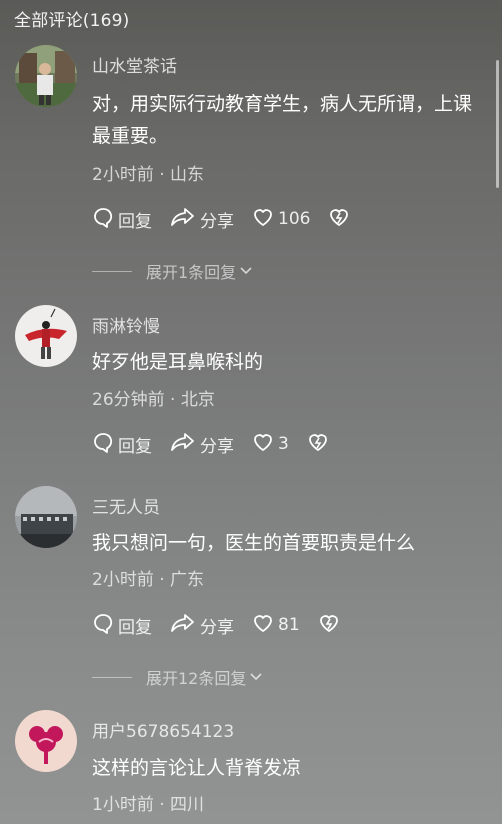  Describe the element at coordinates (197, 768) in the screenshot. I see `comment-text: 这样的言论让人背脊发凉` at that location.